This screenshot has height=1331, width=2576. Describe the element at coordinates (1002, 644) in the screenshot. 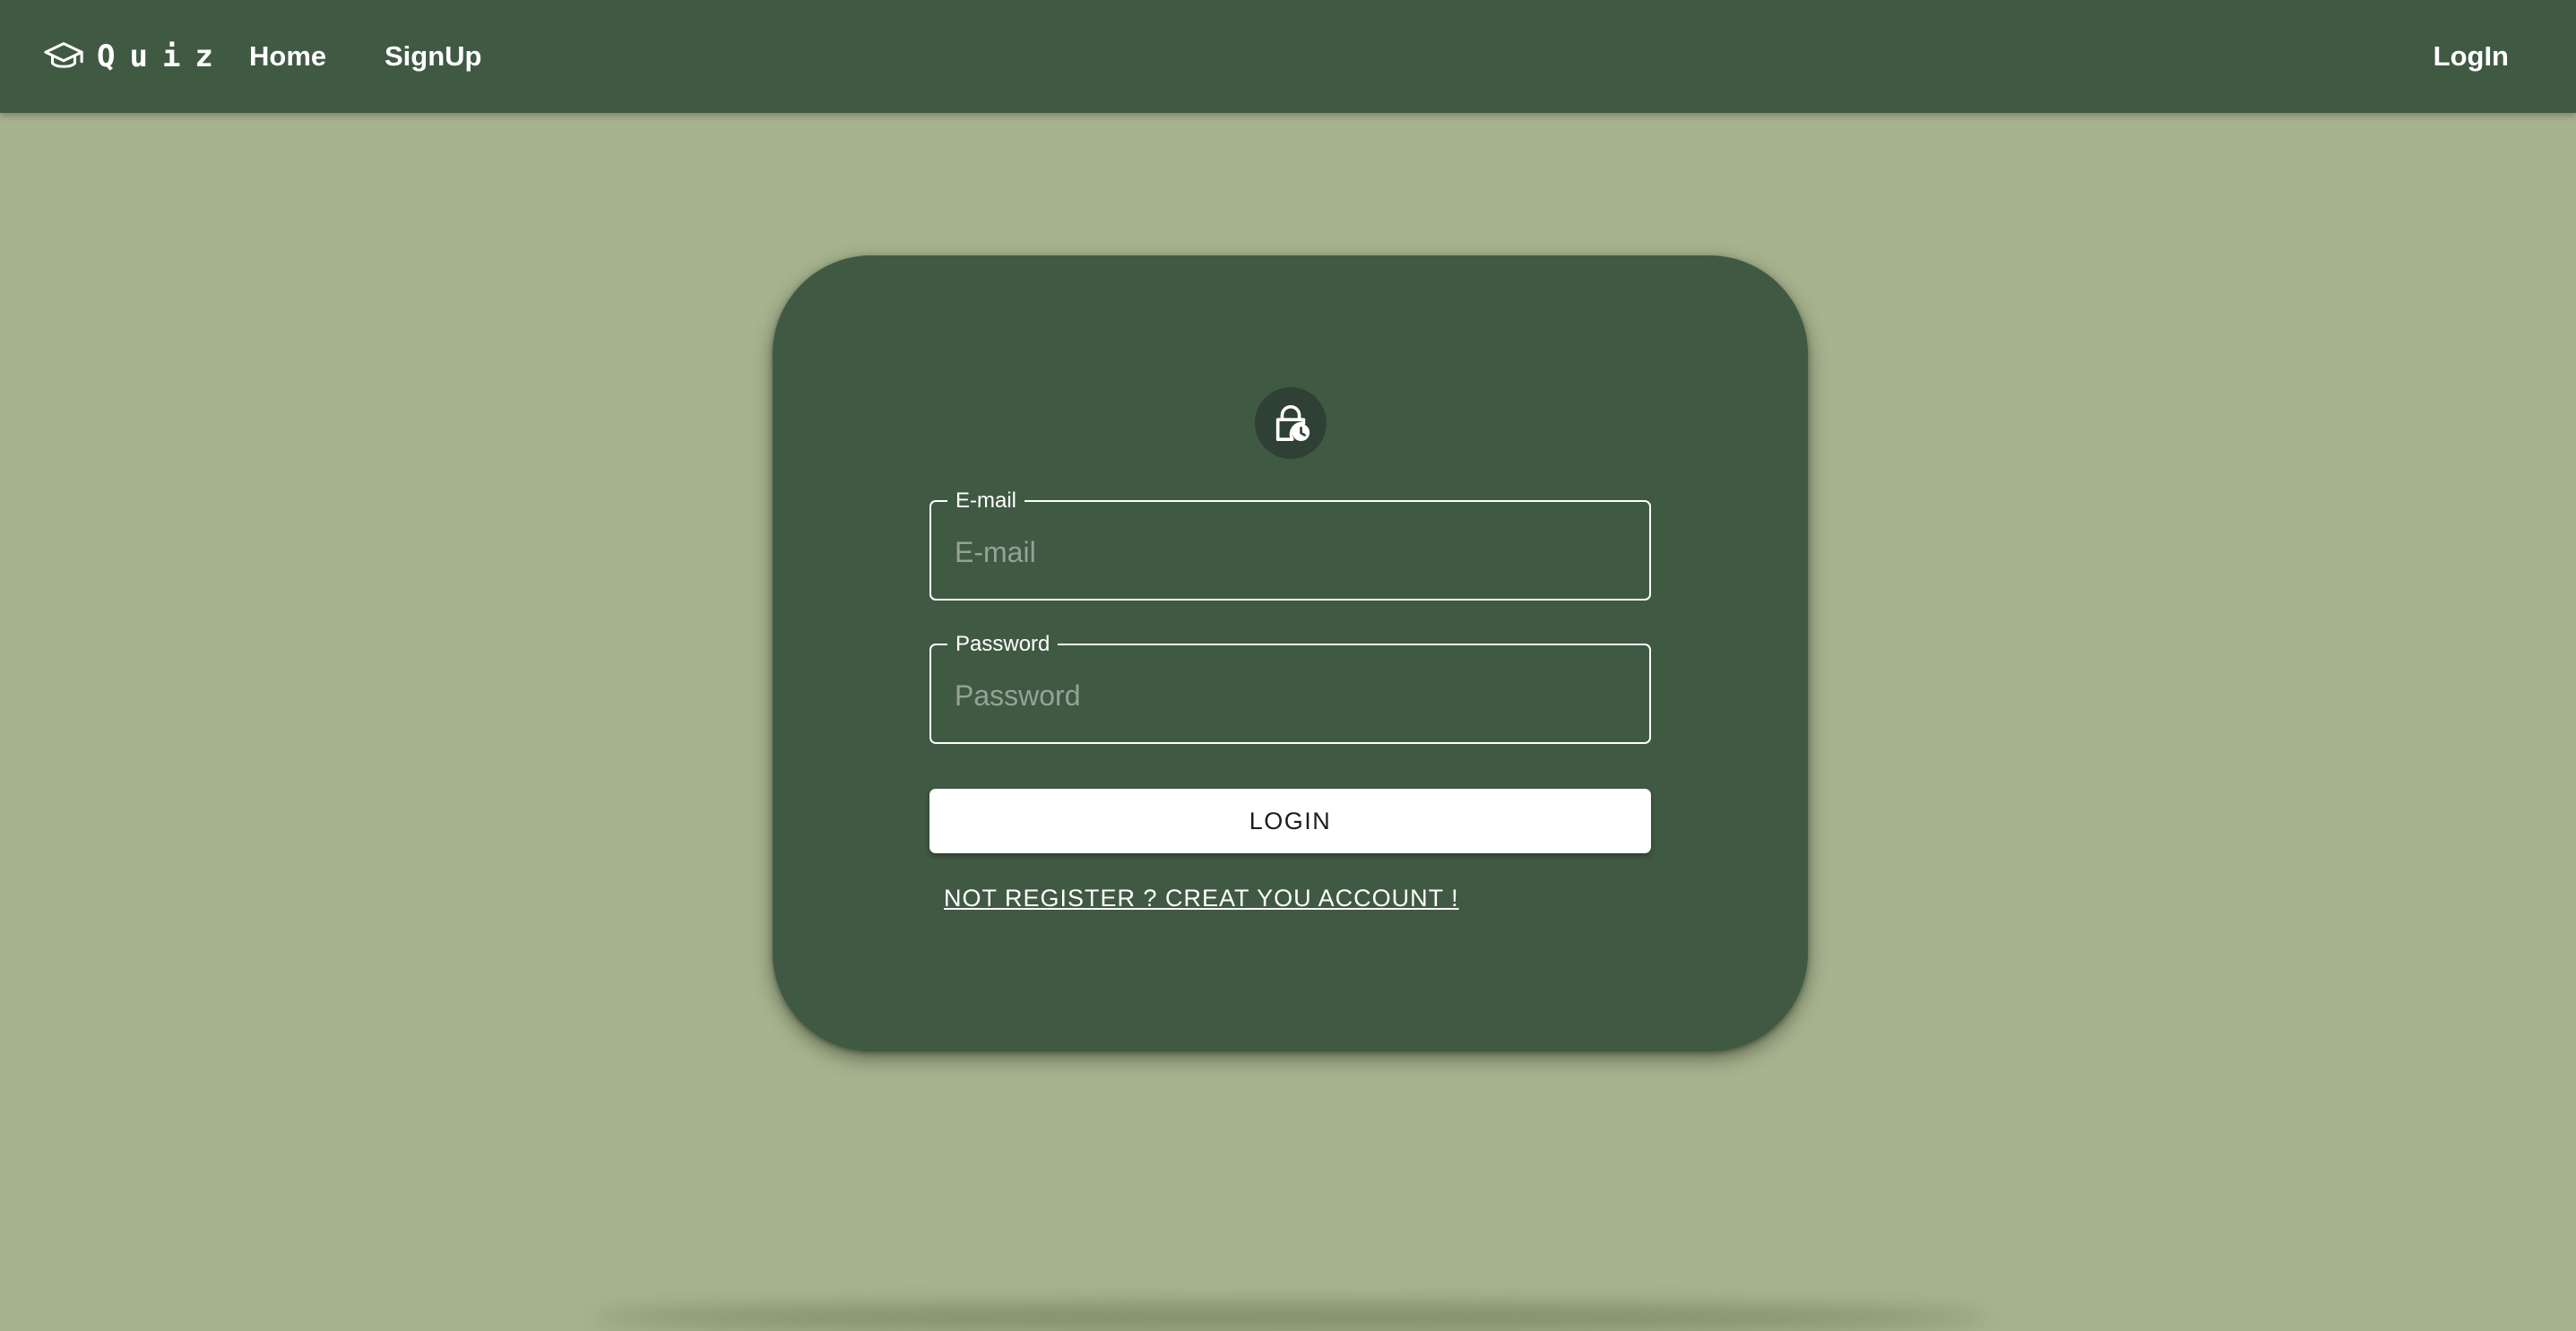

I see `password-label: Password` at that location.